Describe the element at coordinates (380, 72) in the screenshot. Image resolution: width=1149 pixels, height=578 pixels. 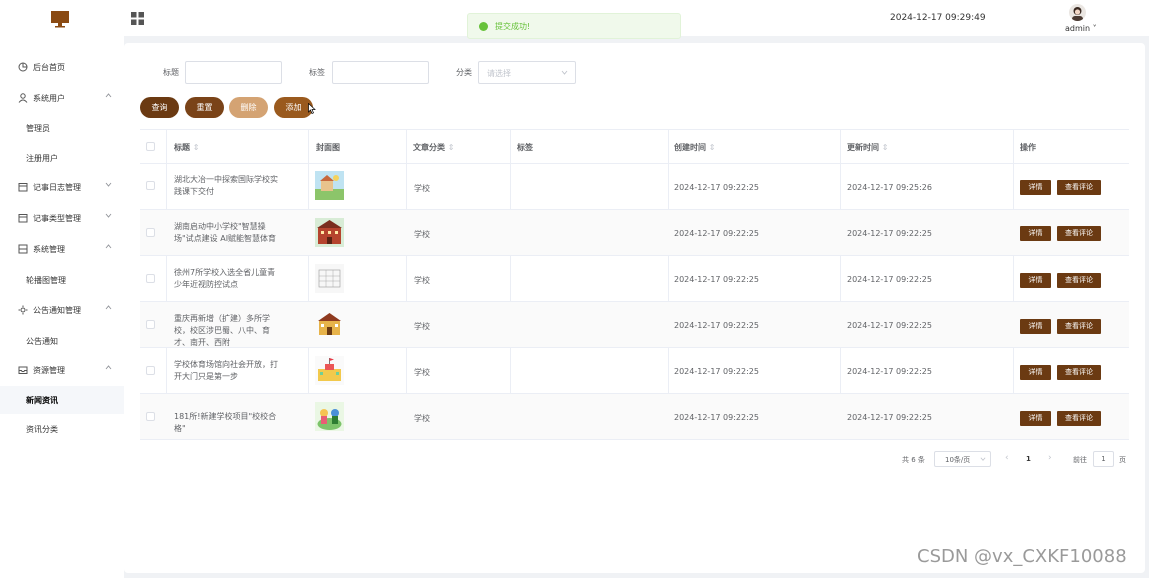
I see `tag-filter-input` at that location.